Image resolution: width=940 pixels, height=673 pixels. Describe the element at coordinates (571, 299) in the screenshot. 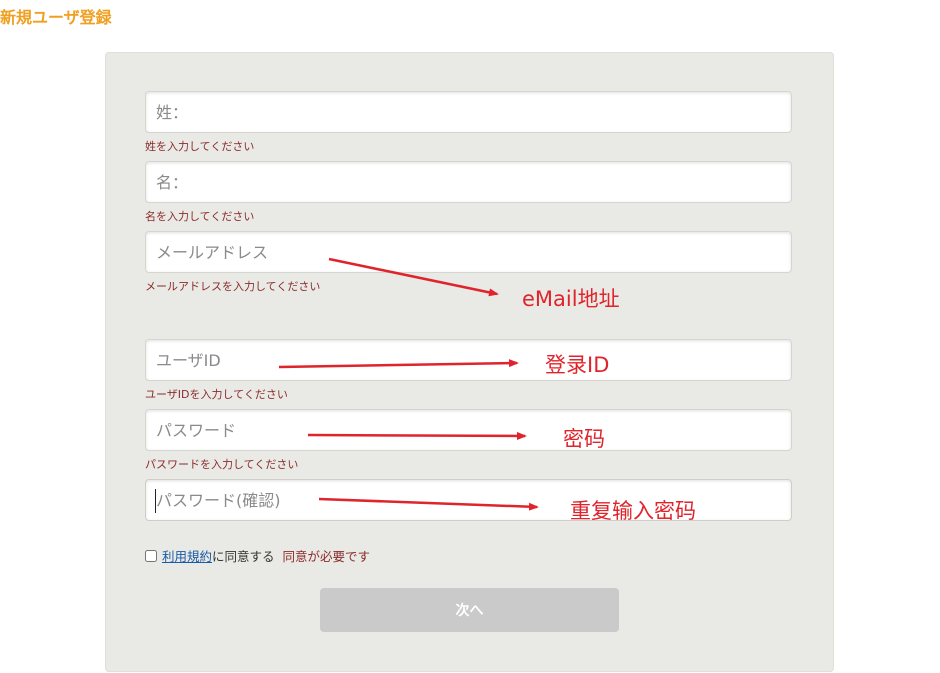

I see `annotation-email: eMail地址` at that location.